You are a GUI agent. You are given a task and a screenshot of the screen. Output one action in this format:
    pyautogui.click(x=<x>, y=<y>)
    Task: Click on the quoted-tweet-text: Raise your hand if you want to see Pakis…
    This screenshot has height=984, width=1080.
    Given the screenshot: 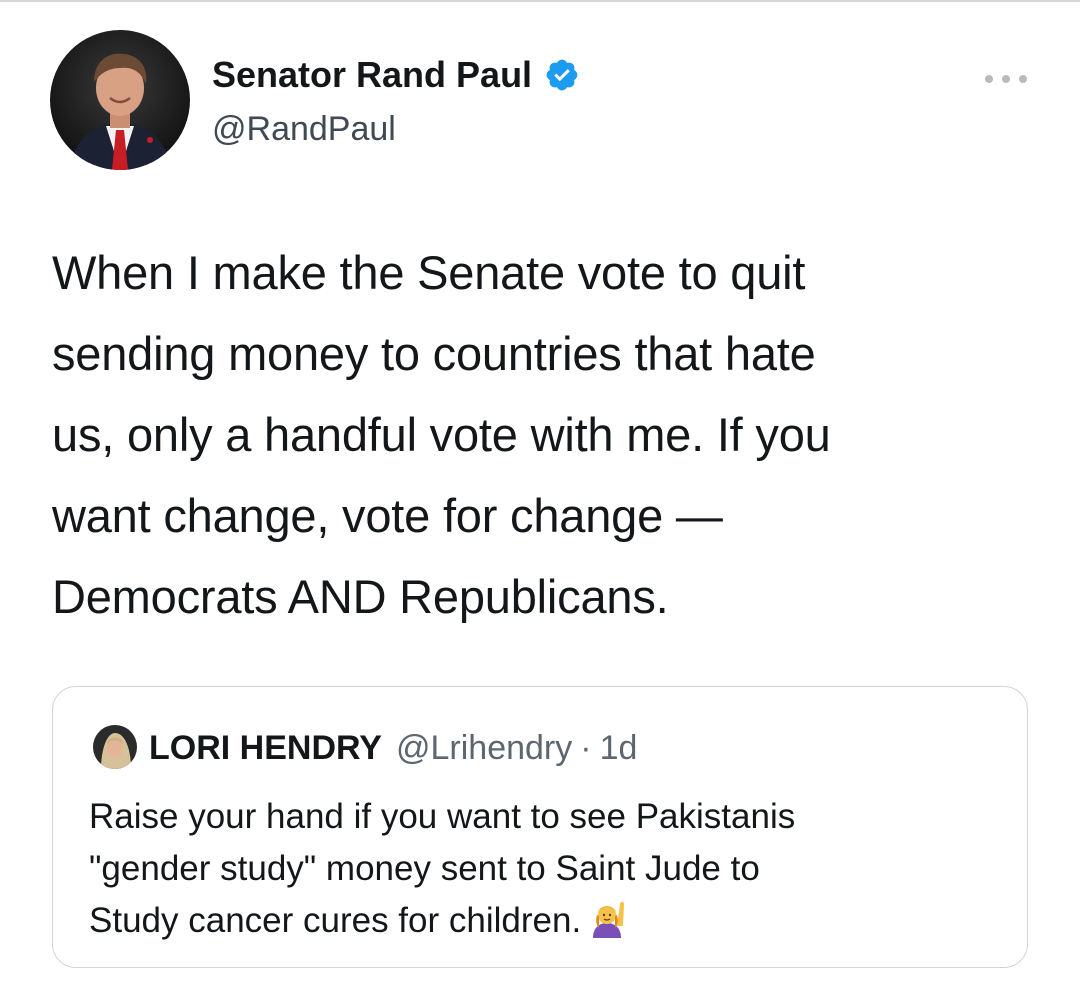 What is the action you would take?
    pyautogui.click(x=539, y=869)
    